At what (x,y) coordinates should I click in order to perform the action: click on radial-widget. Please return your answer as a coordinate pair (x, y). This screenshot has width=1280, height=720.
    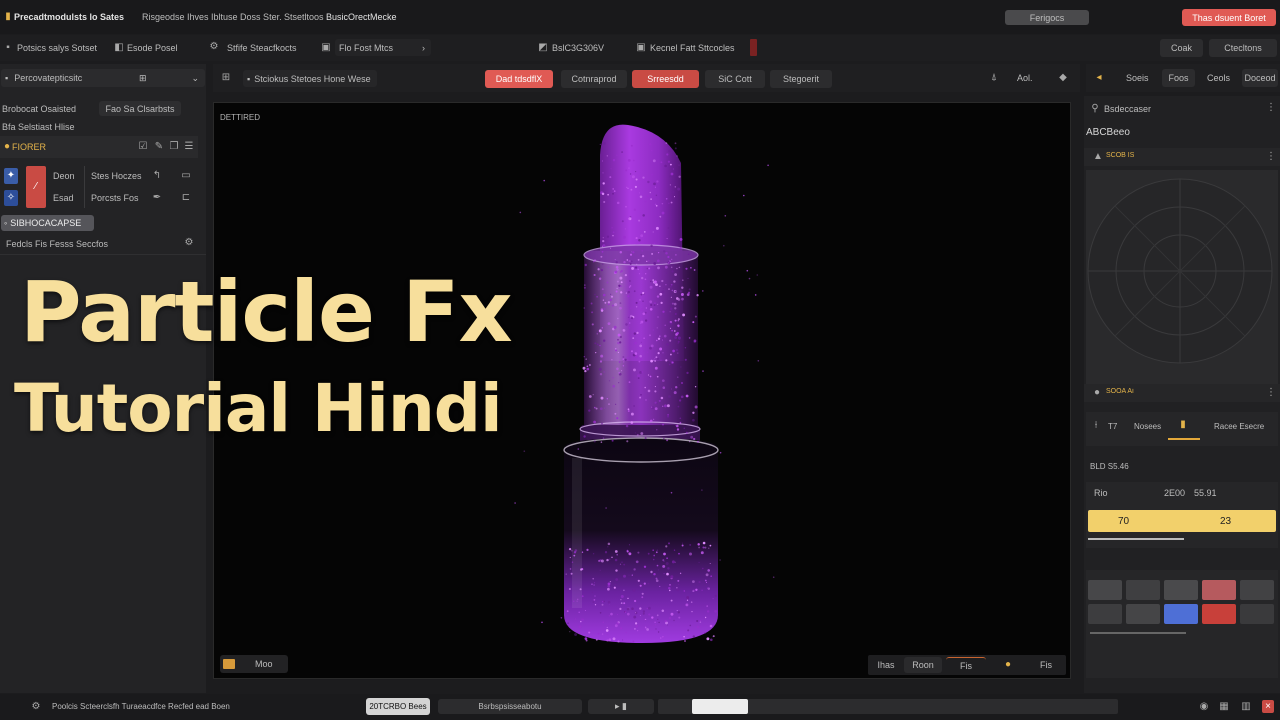
    Looking at the image, I should click on (1182, 280).